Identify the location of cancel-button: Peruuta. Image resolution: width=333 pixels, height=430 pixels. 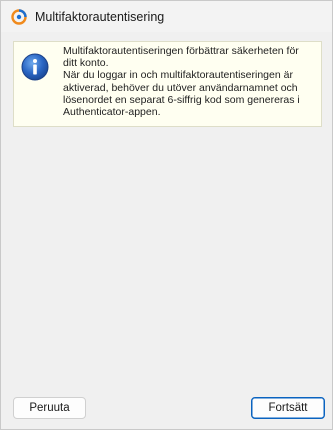
(49, 408).